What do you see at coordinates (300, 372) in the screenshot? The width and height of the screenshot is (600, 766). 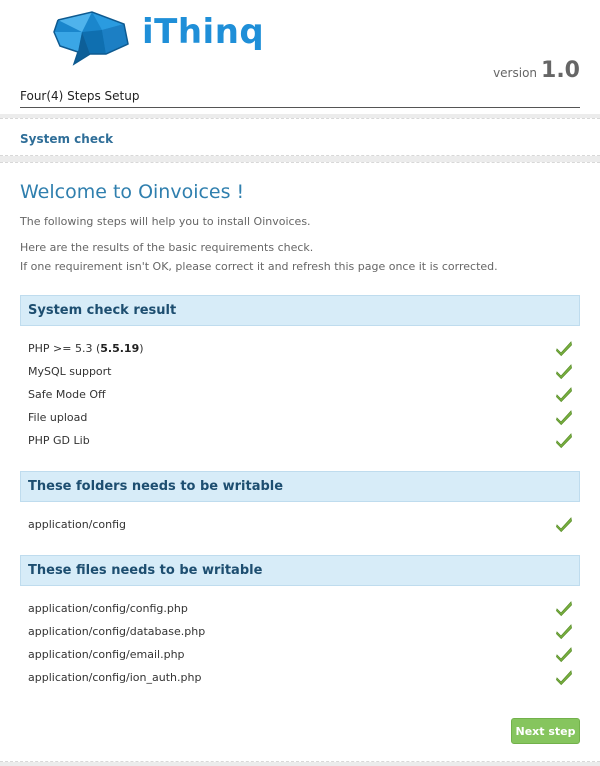 I see `check-row-mysql: MySQL support` at bounding box center [300, 372].